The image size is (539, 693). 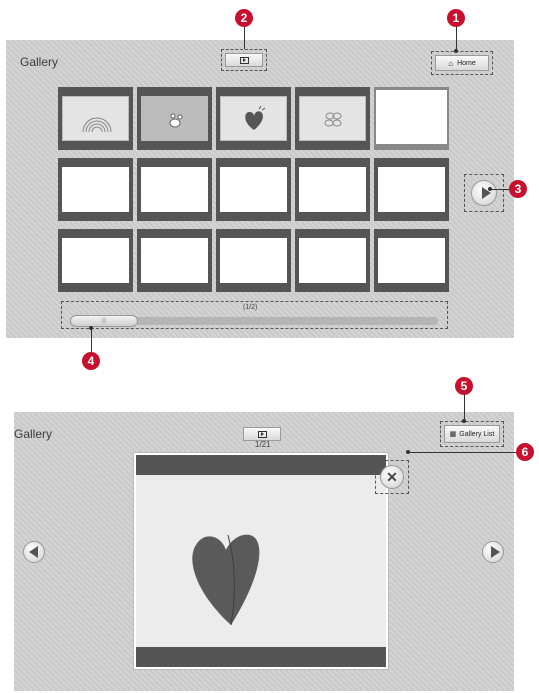 I want to click on home-button: ⌂ Home, so click(x=462, y=63).